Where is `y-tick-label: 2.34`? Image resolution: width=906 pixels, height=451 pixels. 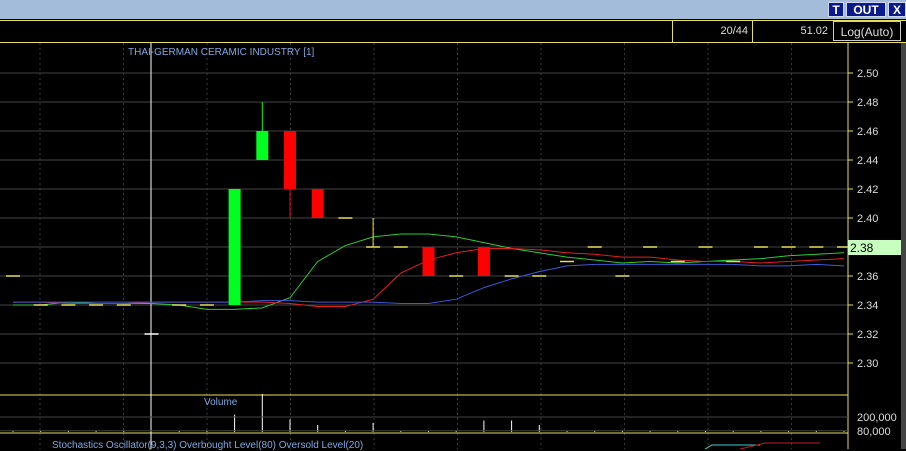
y-tick-label: 2.34 is located at coordinates (867, 306).